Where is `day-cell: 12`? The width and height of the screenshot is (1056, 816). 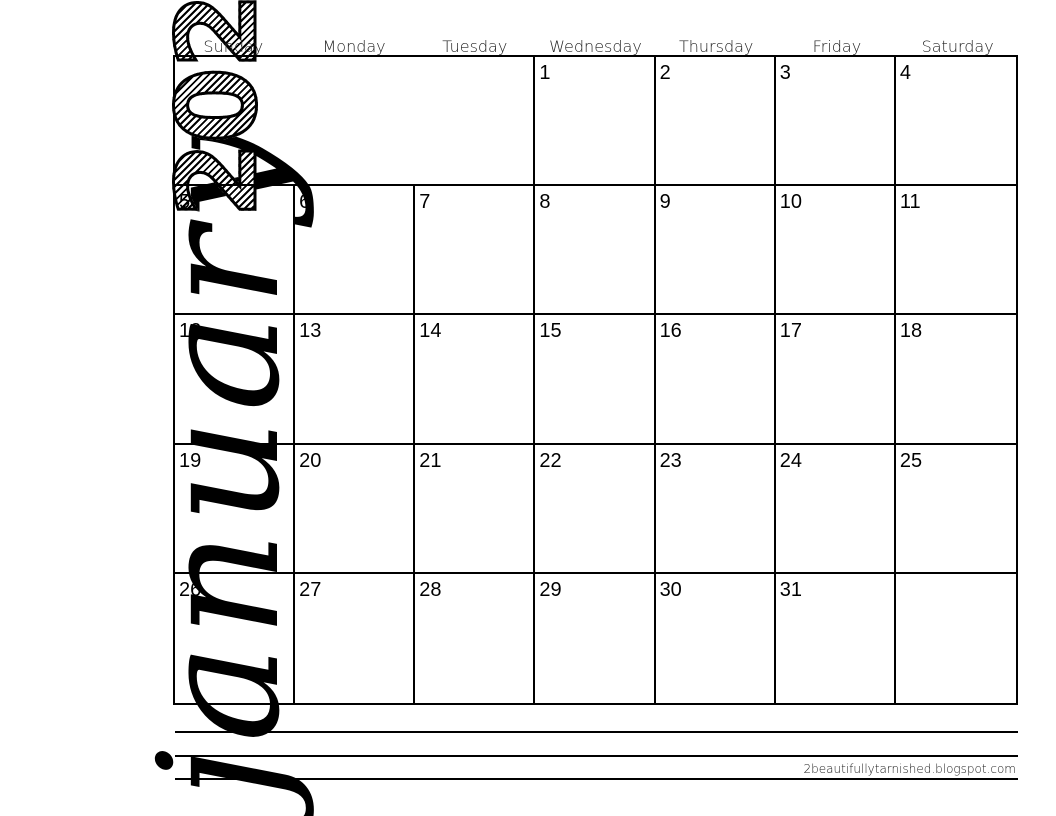 day-cell: 12 is located at coordinates (235, 380).